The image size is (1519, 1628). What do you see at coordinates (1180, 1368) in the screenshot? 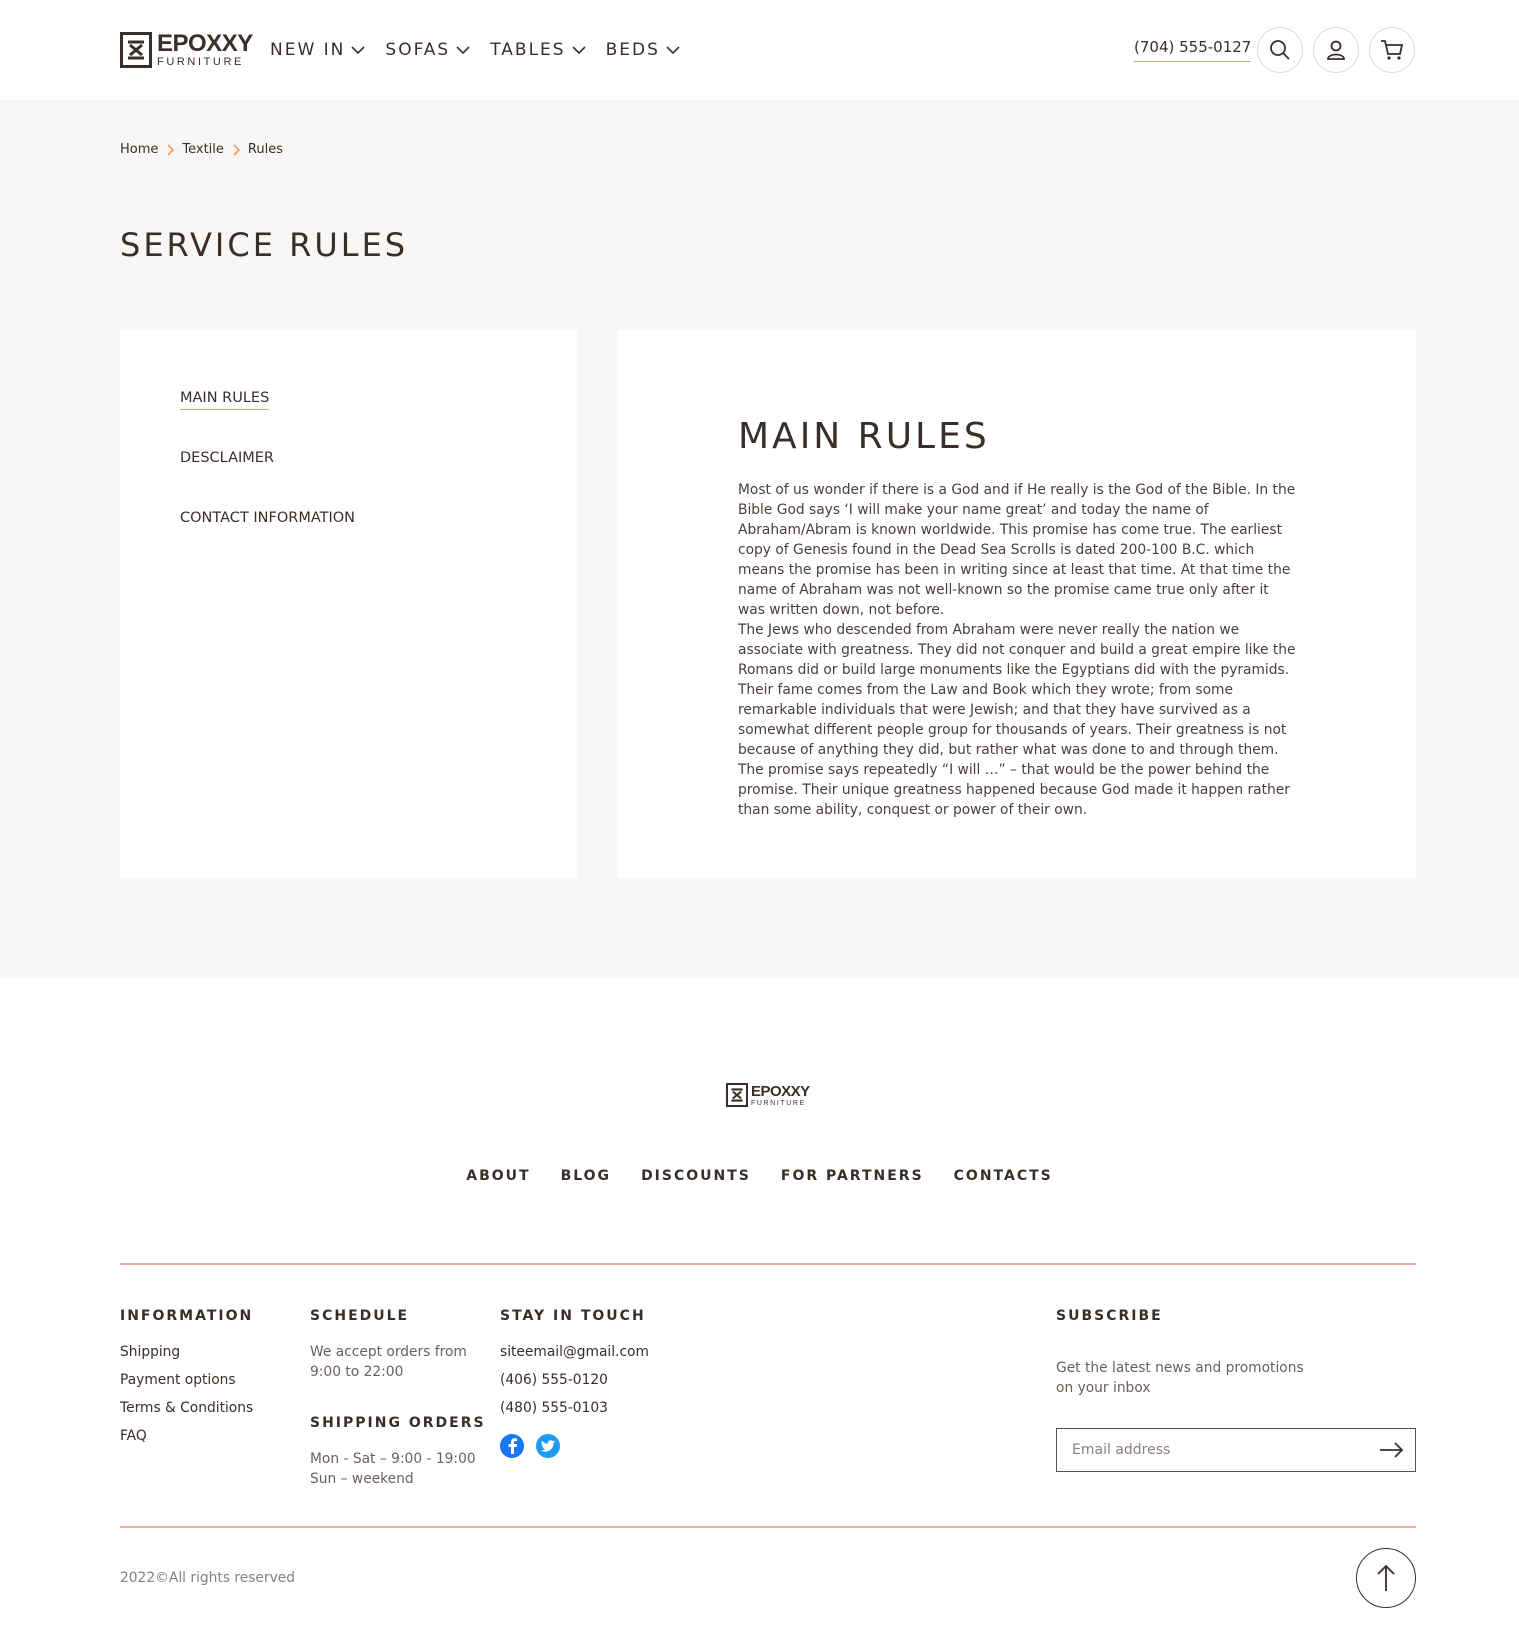
I see `subscribe-text: Get the latest news and promotions` at bounding box center [1180, 1368].